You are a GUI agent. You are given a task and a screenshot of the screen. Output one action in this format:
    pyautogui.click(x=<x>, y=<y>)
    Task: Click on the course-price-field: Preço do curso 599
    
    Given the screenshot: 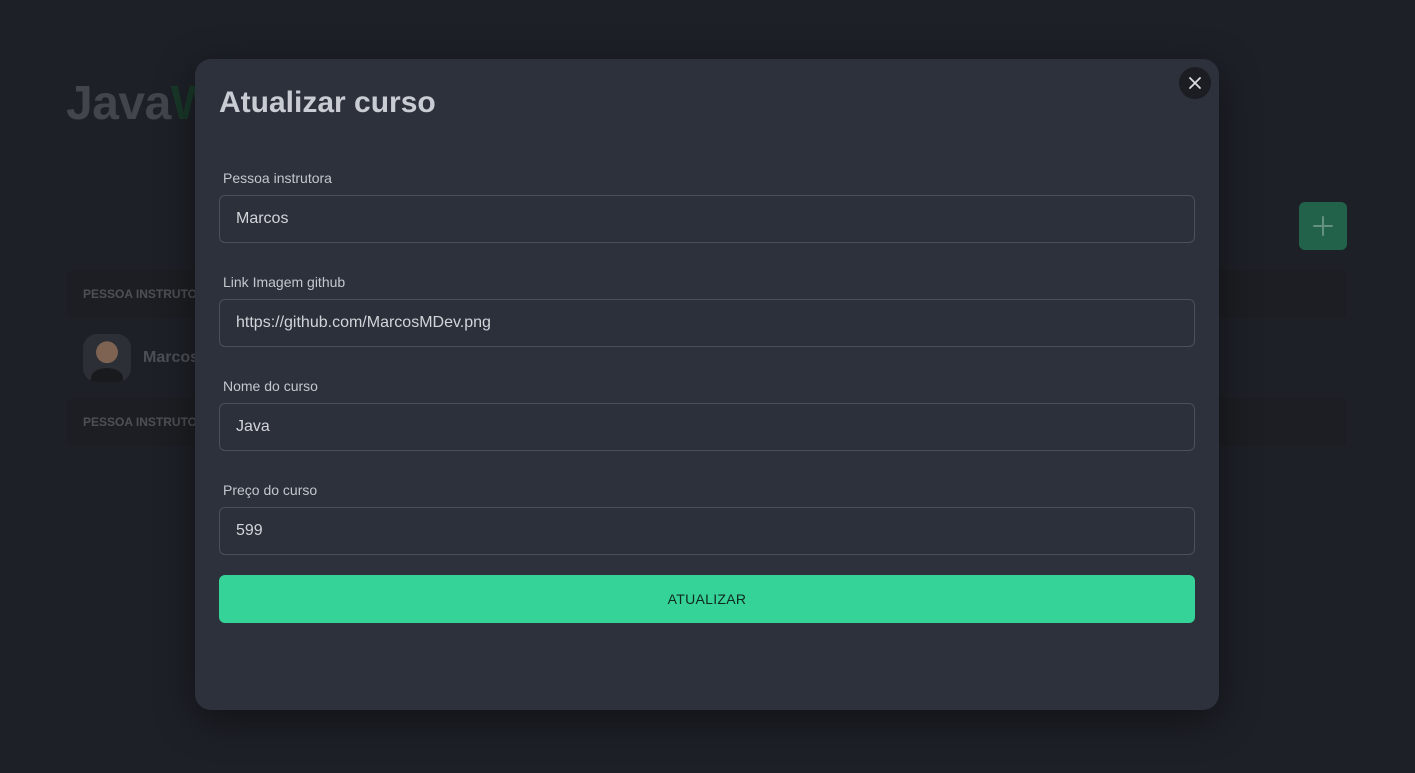 What is the action you would take?
    pyautogui.click(x=707, y=518)
    